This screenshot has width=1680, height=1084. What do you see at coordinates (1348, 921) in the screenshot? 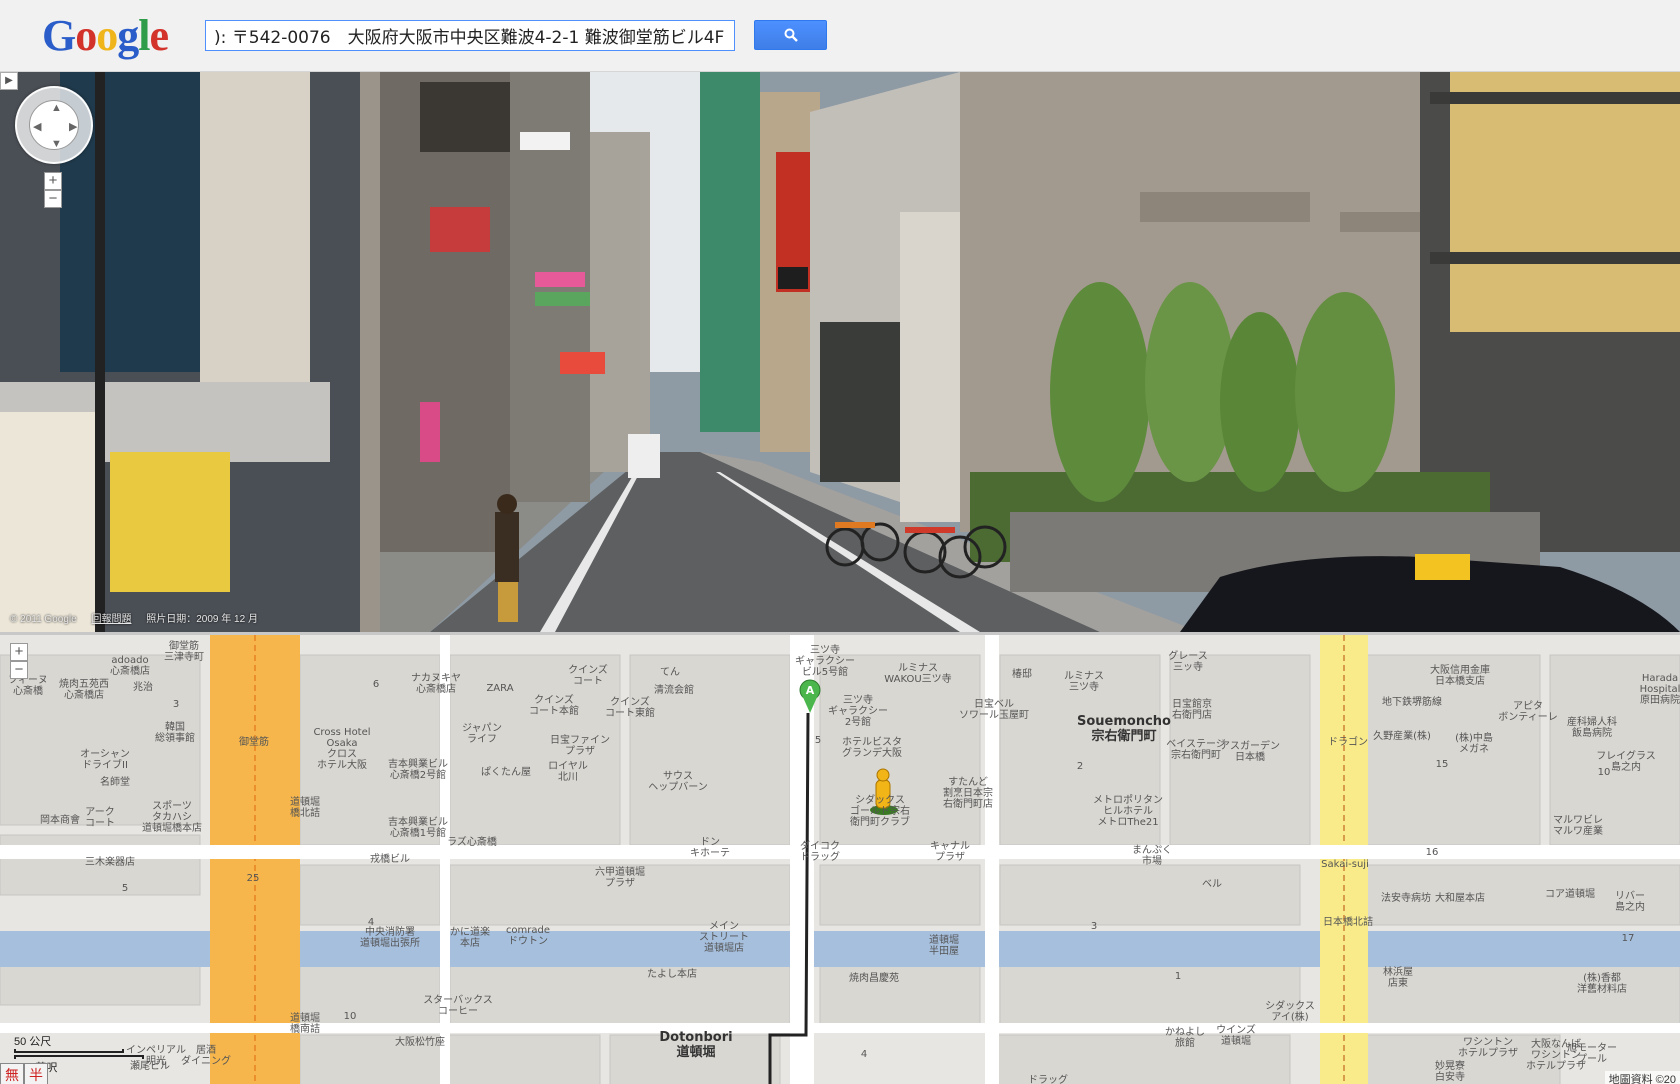
I see `map-label: 日本橋北詰` at bounding box center [1348, 921].